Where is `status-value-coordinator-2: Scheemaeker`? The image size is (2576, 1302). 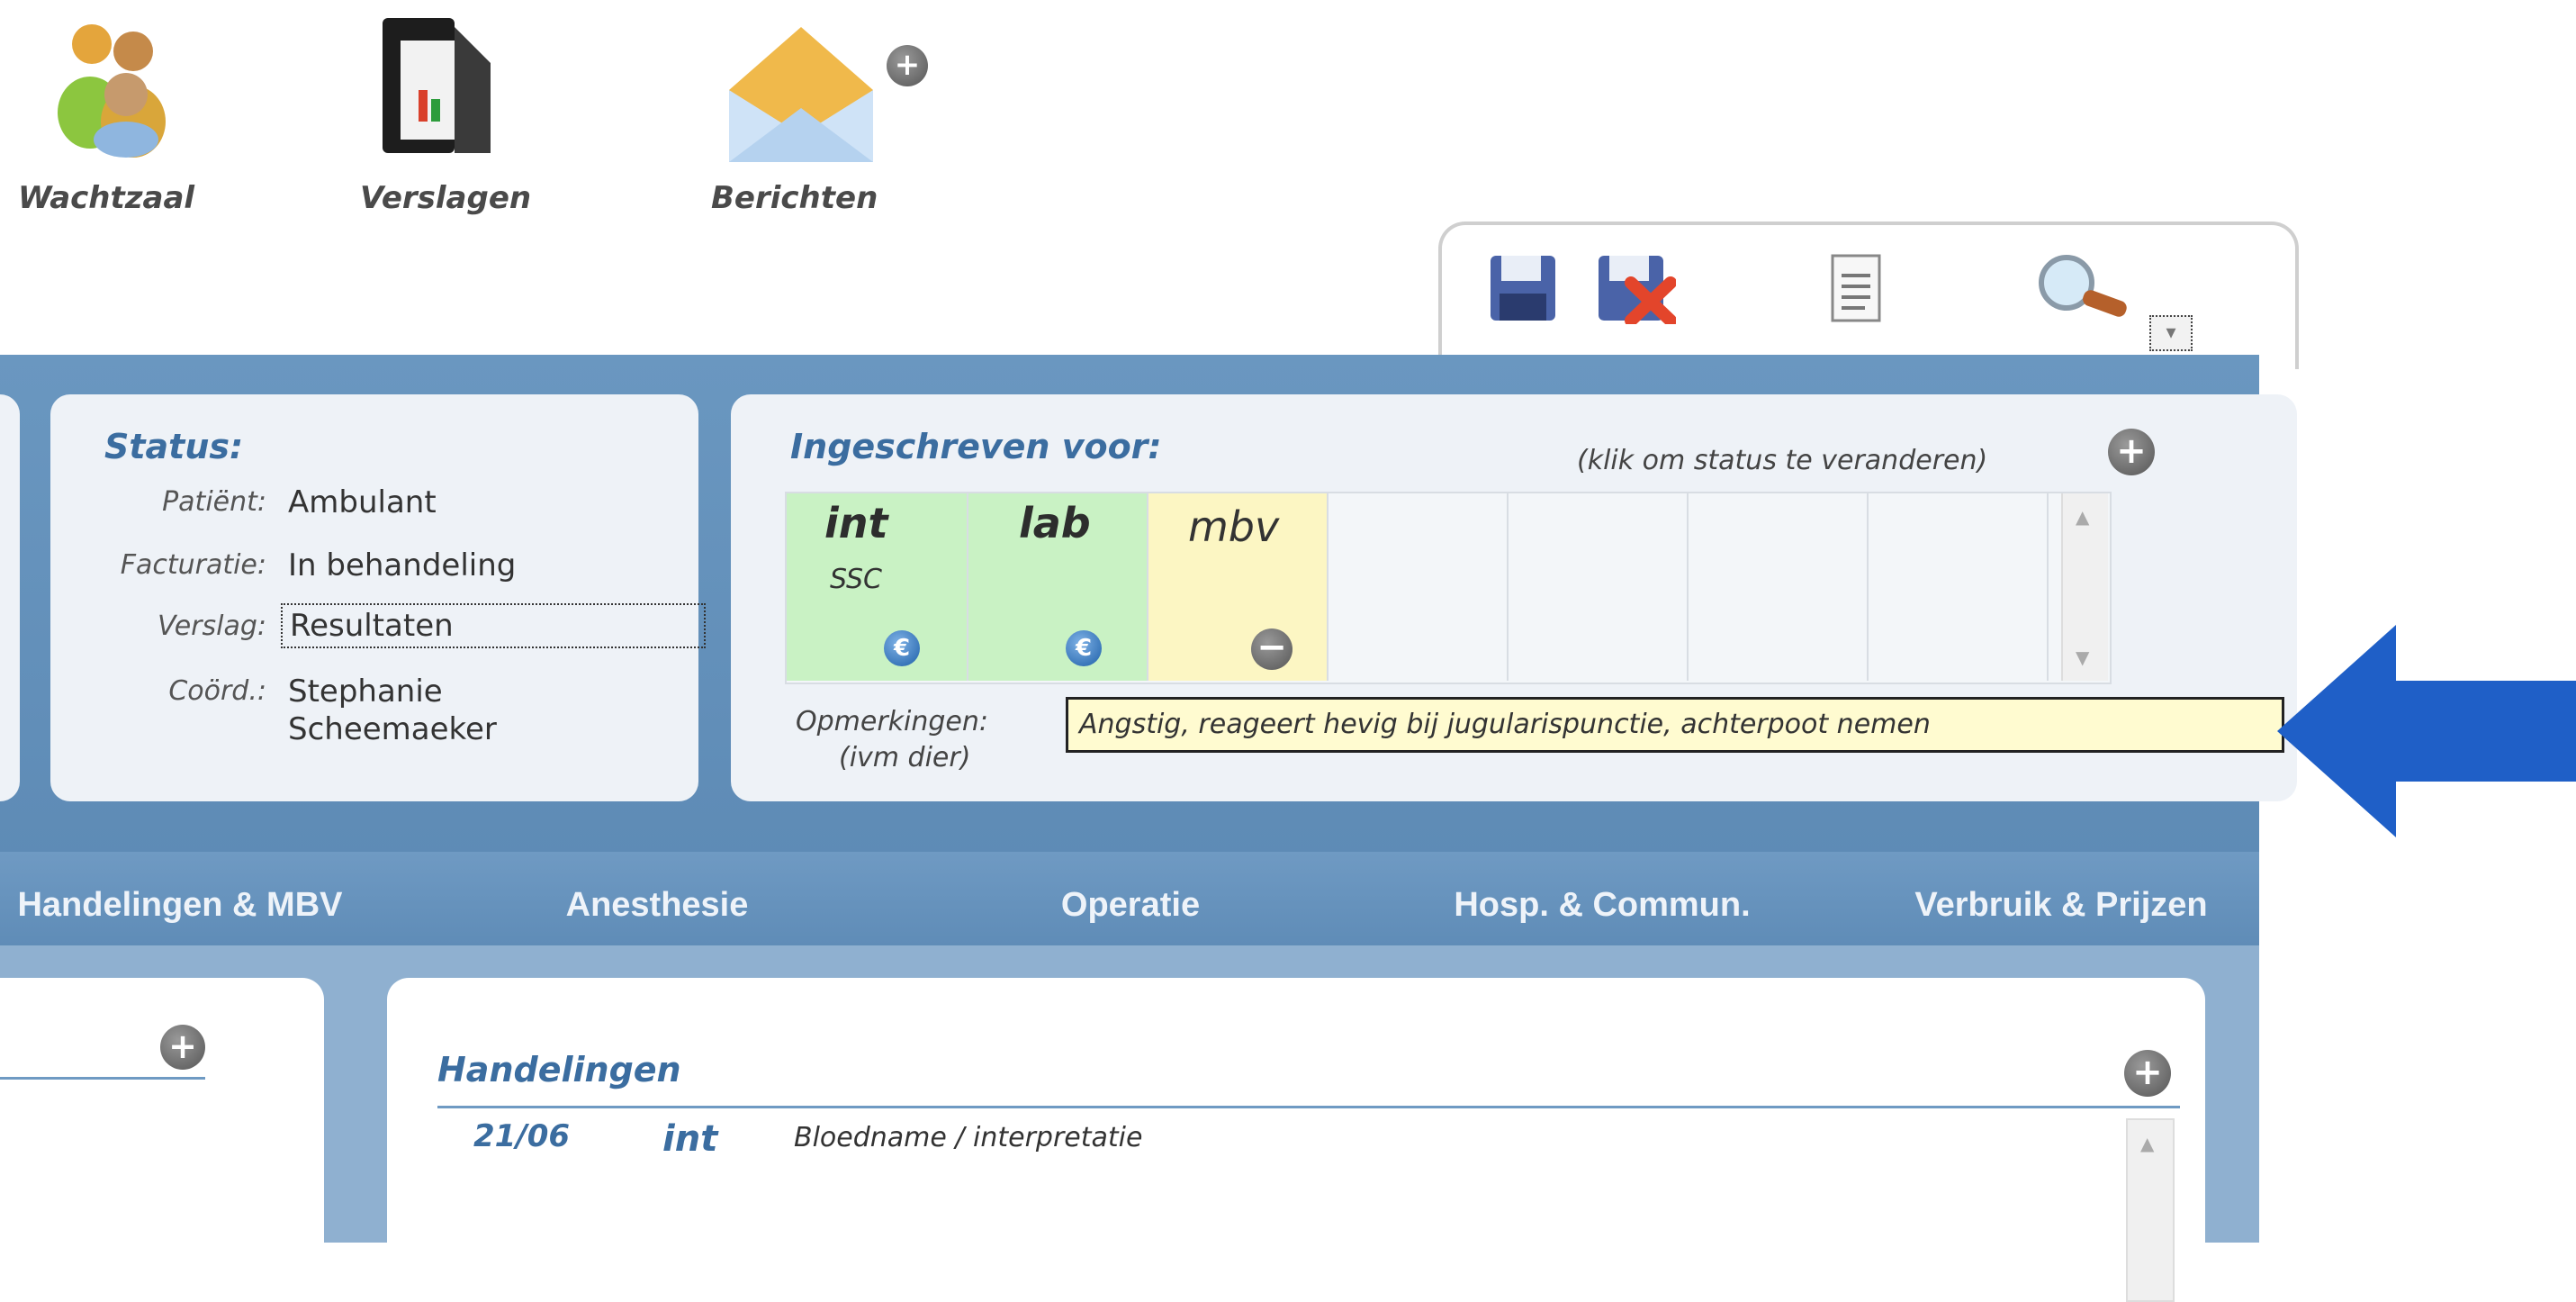 status-value-coordinator-2: Scheemaeker is located at coordinates (392, 729).